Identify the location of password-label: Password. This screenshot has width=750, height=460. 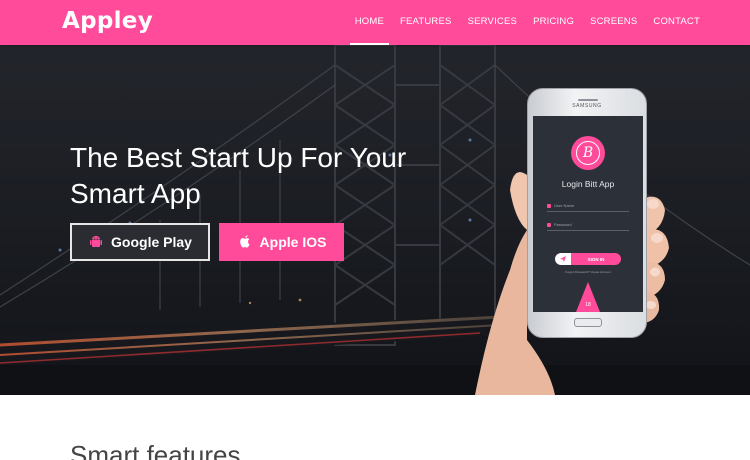
(563, 224).